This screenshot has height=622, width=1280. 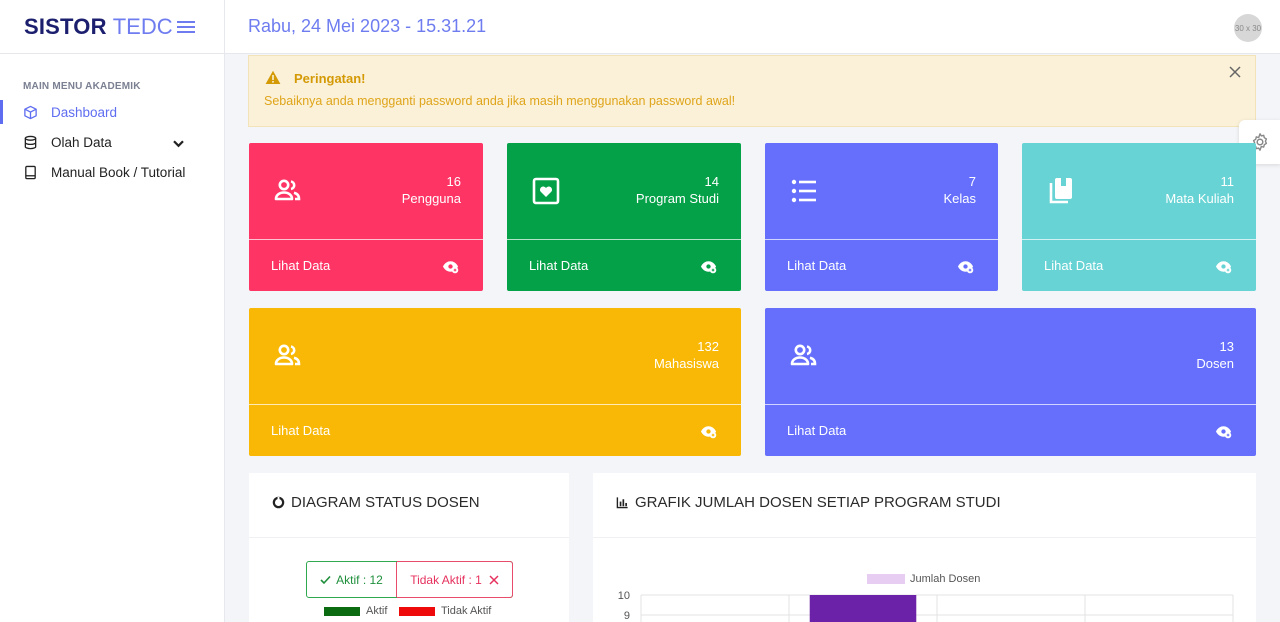 What do you see at coordinates (30, 142) in the screenshot?
I see `database-icon` at bounding box center [30, 142].